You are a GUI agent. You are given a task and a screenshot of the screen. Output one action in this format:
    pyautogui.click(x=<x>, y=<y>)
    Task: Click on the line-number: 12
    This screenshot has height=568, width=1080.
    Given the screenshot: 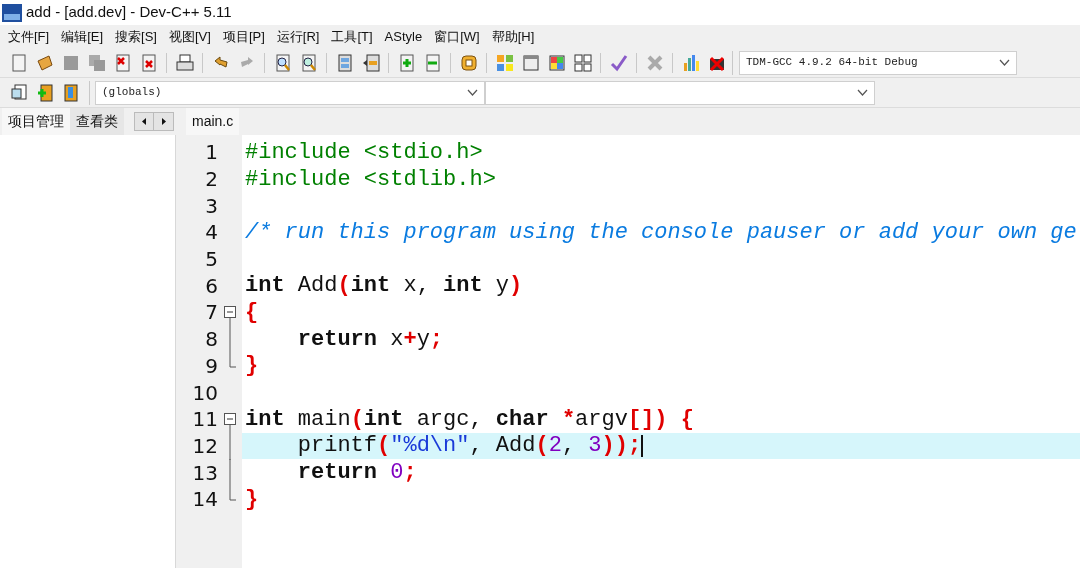 What is the action you would take?
    pyautogui.click(x=204, y=446)
    